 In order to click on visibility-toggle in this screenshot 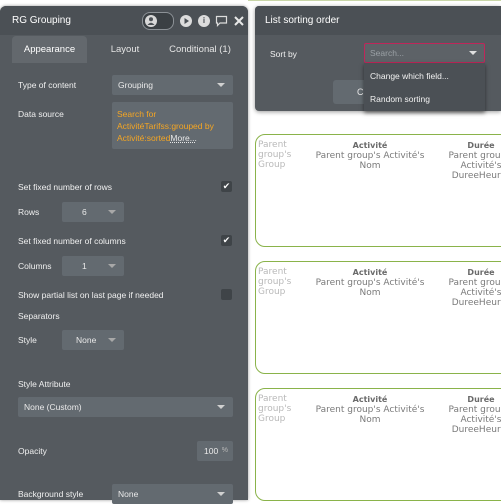, I will do `click(158, 21)`.